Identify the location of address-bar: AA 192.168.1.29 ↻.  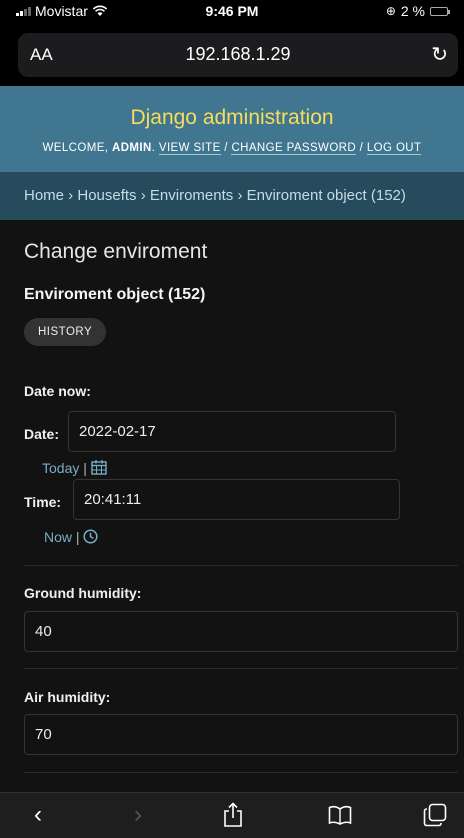
(232, 55).